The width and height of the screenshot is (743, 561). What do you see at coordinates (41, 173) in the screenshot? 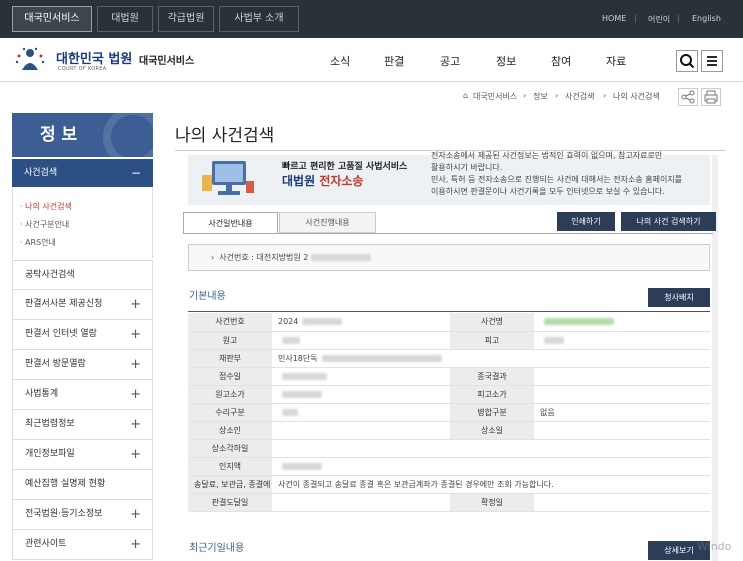
I see `sidebar-item-label: 사건검색` at bounding box center [41, 173].